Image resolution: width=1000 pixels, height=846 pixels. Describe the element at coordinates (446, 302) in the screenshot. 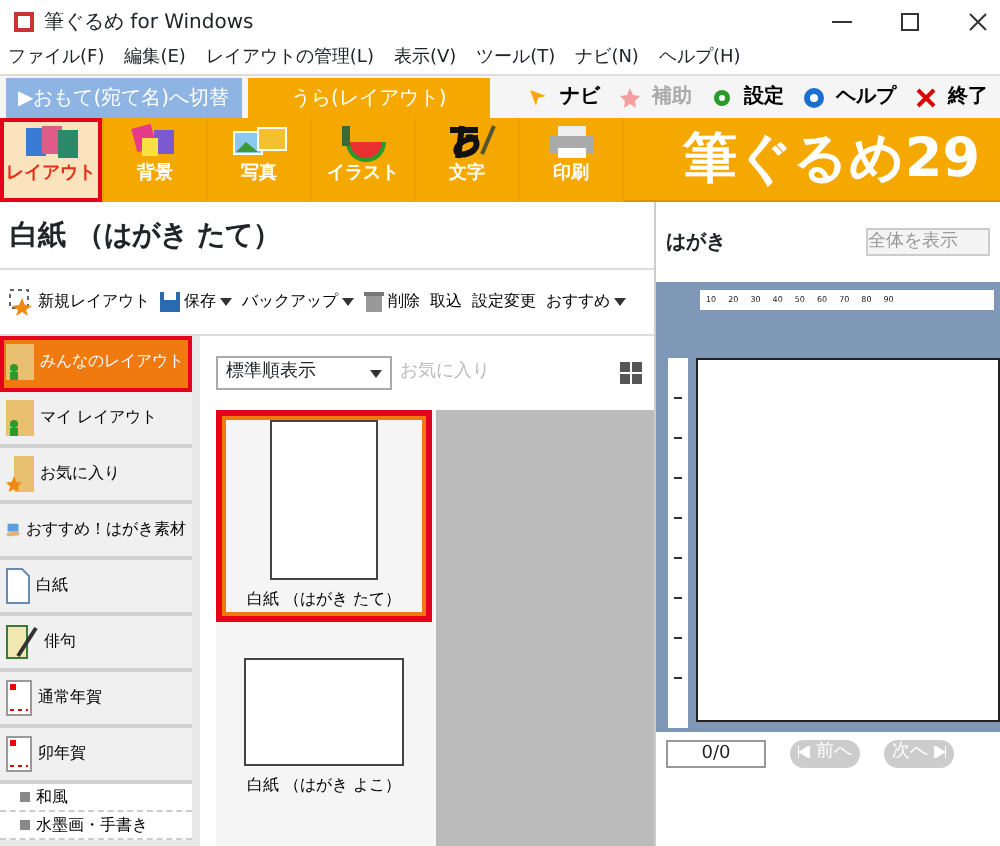

I see `toolbar-button: 取込` at that location.